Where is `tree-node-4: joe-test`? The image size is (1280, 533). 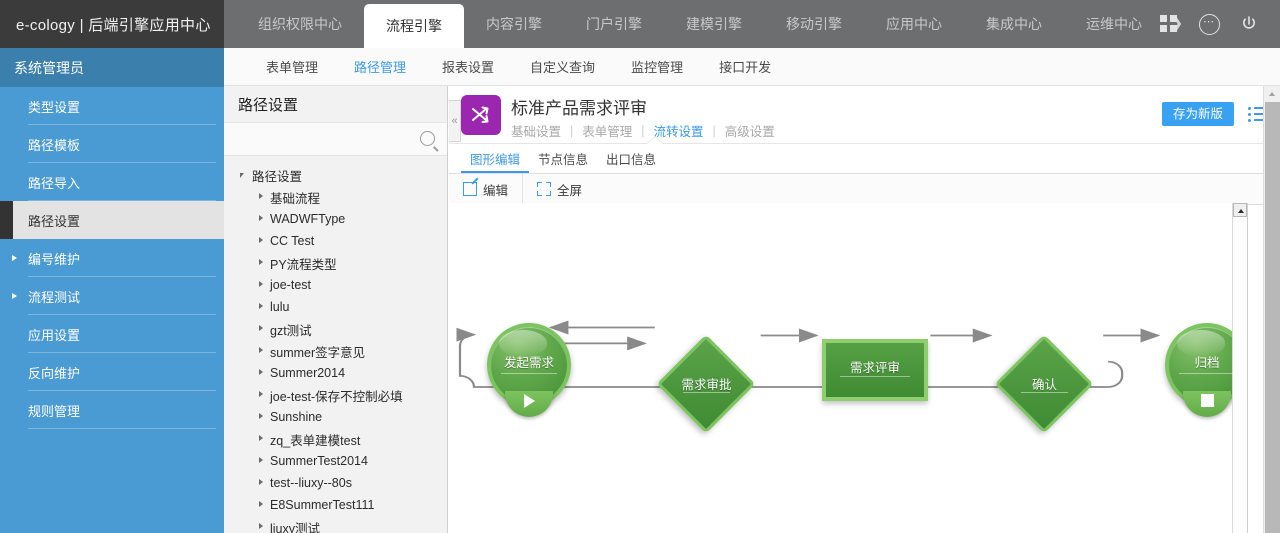
tree-node-4: joe-test is located at coordinates (335, 285).